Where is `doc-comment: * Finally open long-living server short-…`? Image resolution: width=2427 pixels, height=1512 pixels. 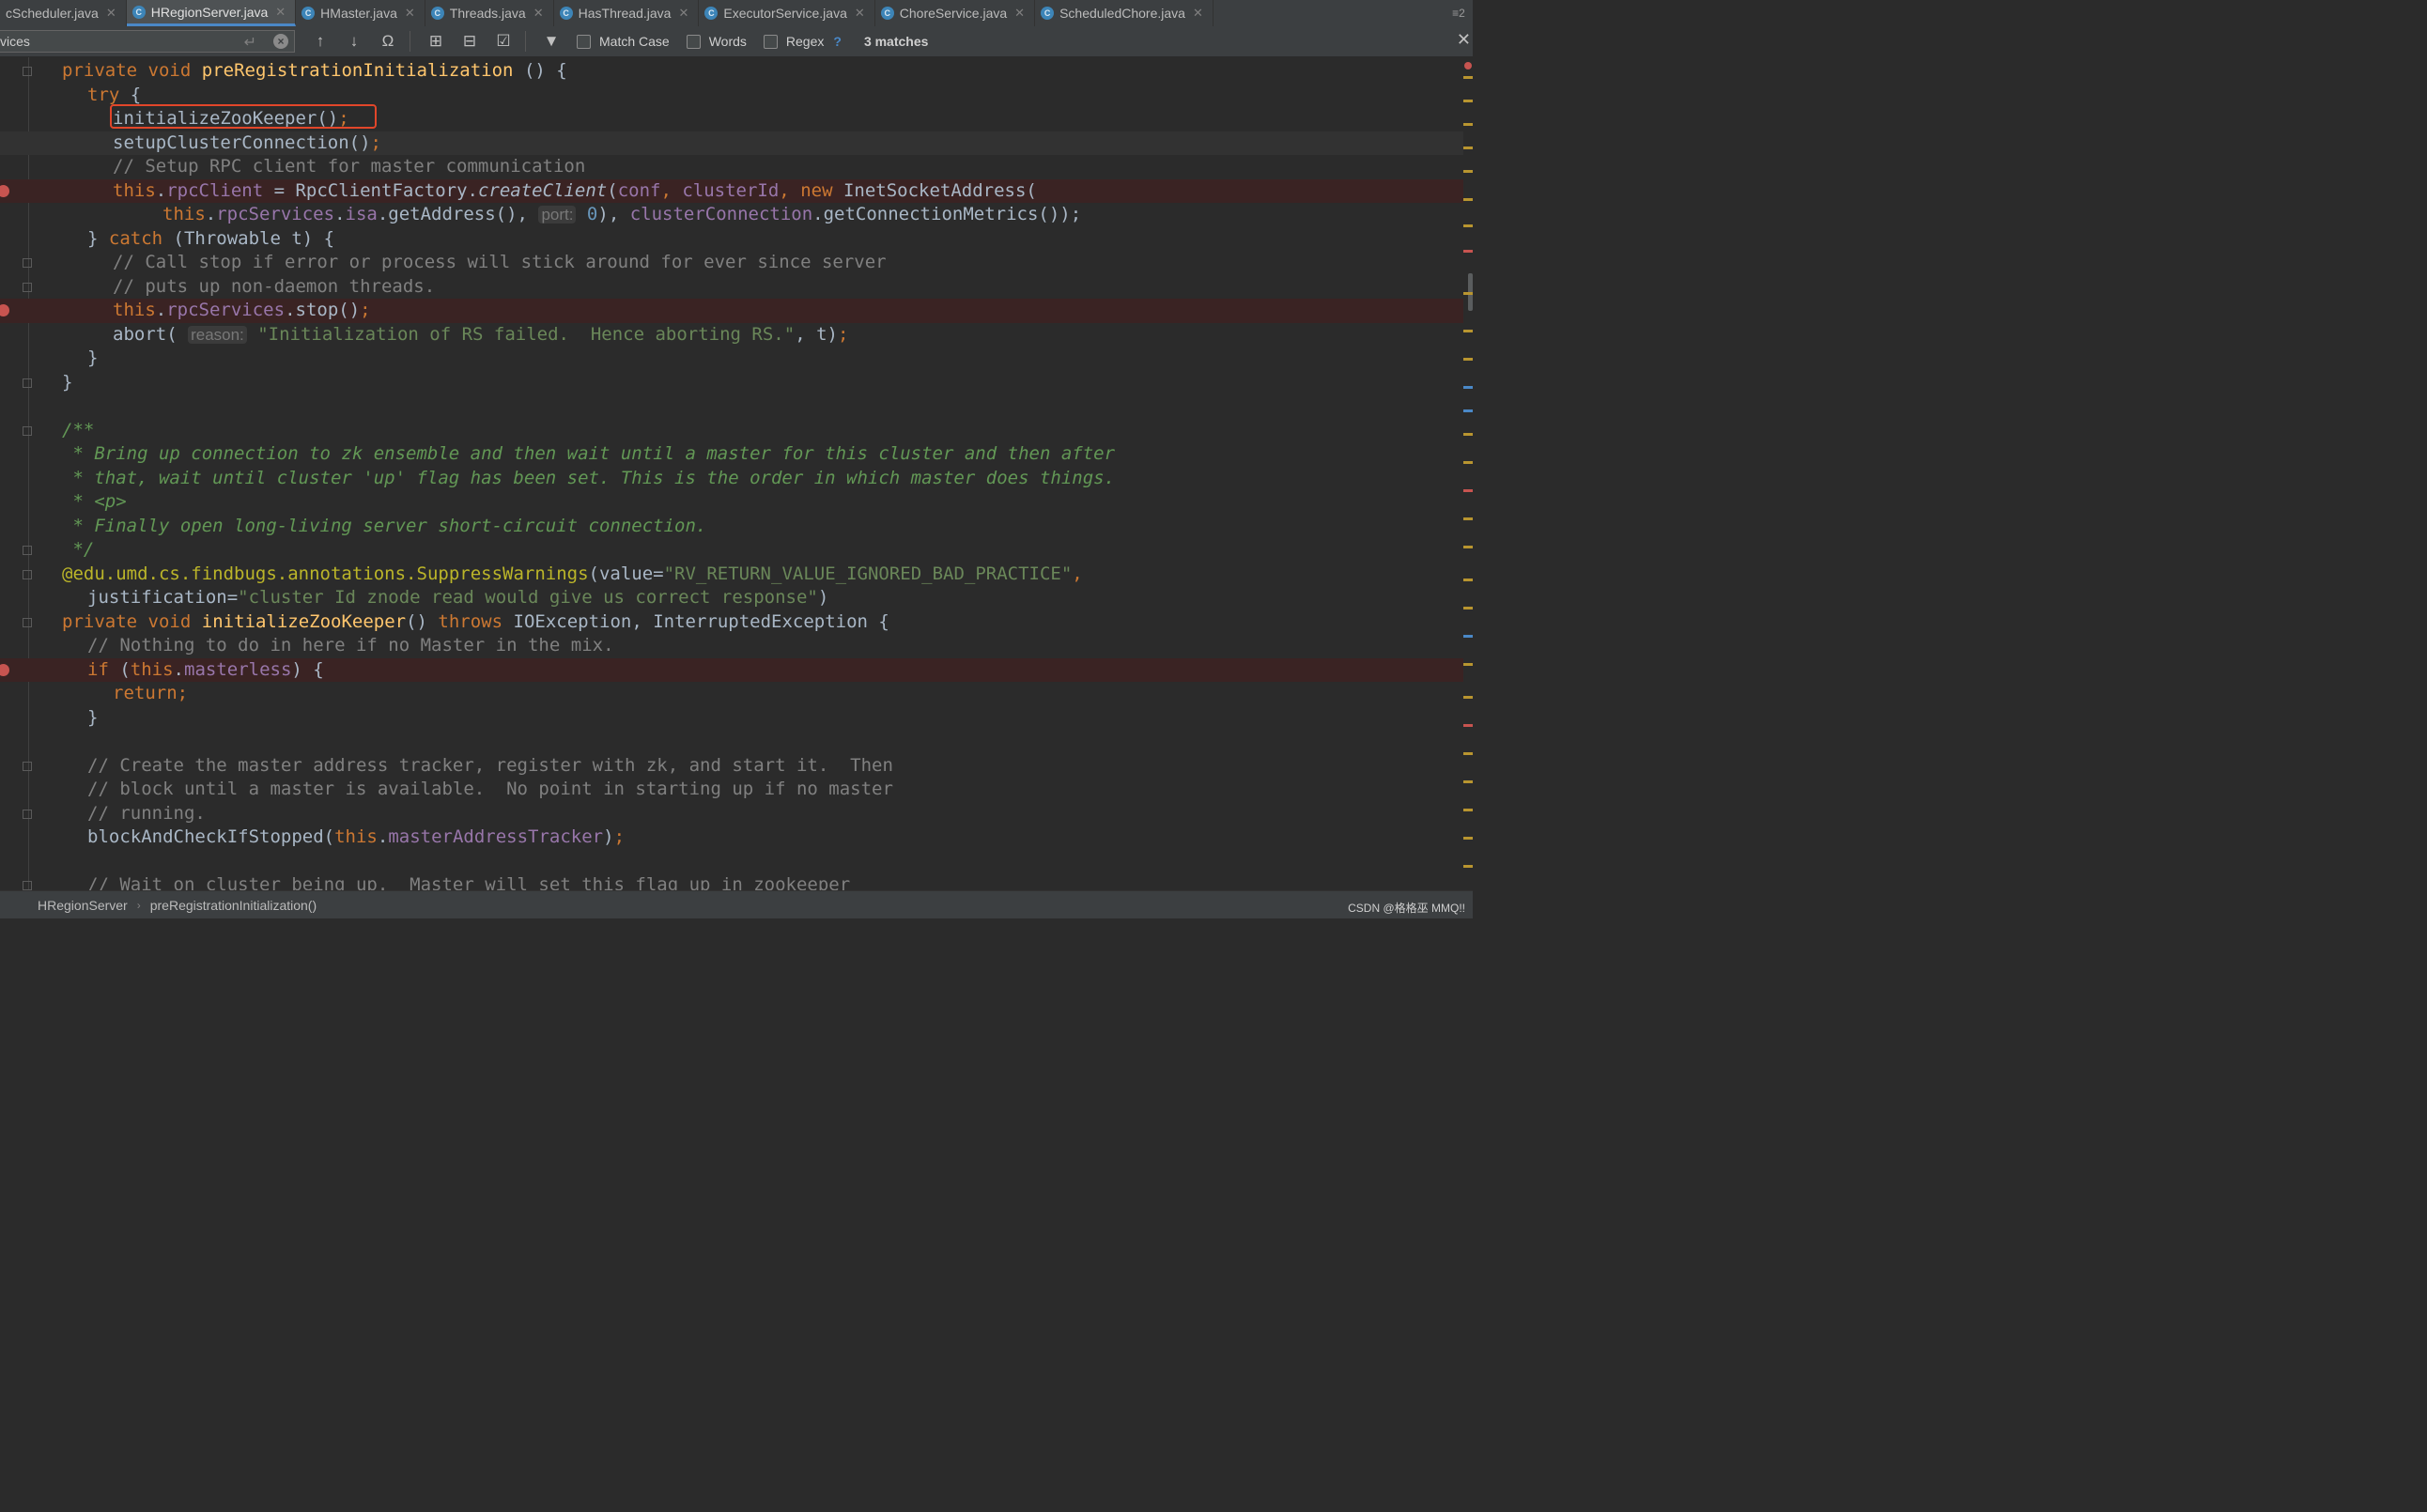
doc-comment: * Finally open long-living server short-… is located at coordinates (384, 525).